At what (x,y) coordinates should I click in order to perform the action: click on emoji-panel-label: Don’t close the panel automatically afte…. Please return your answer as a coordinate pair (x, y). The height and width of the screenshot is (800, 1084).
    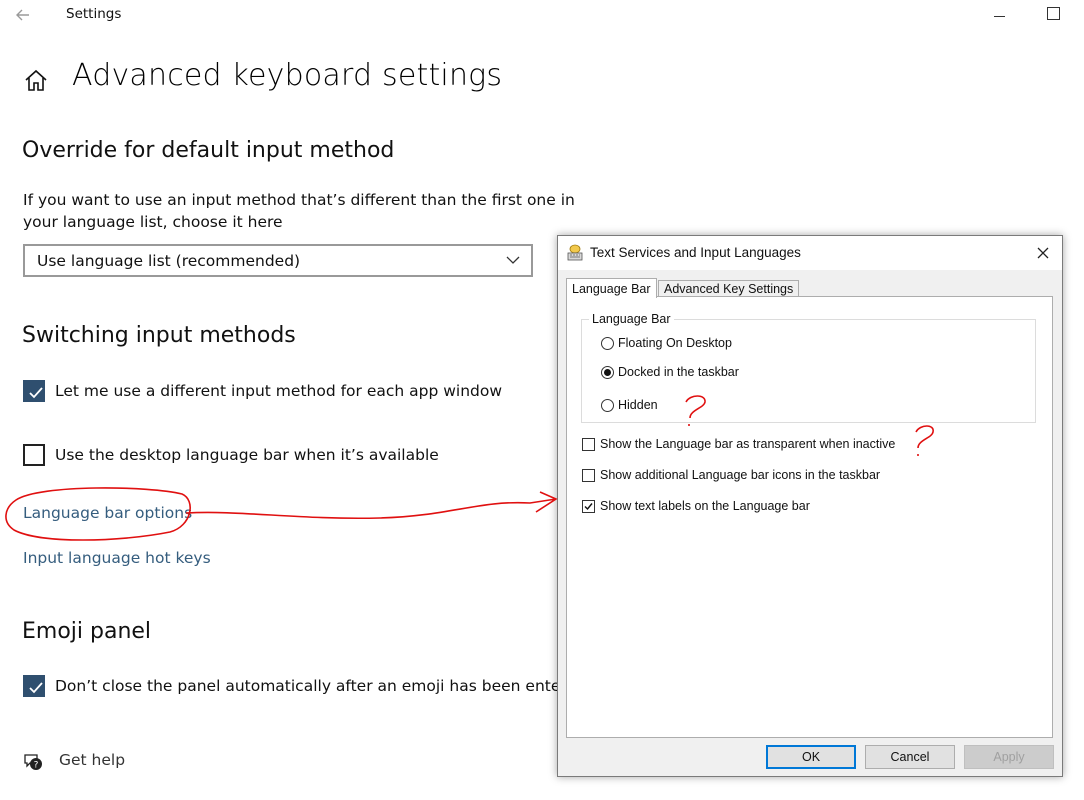
    Looking at the image, I should click on (320, 686).